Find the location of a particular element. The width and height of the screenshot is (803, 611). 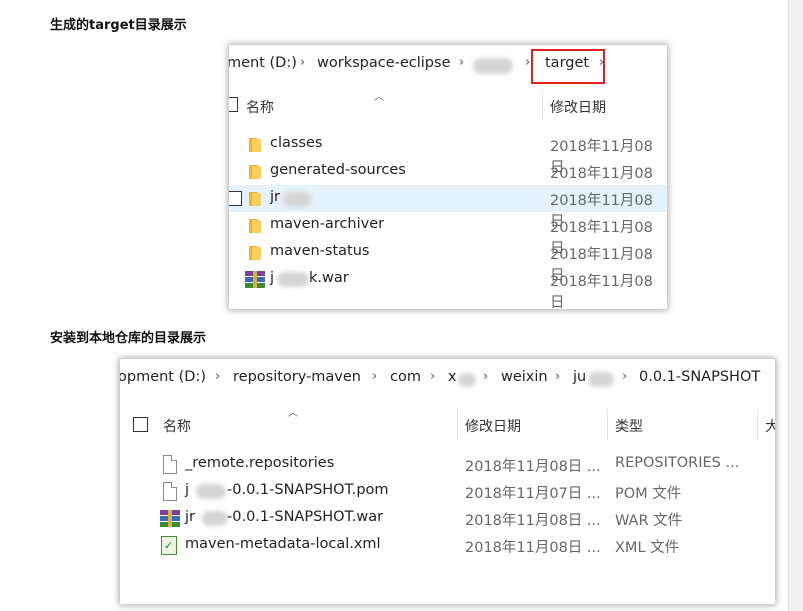

breadcrumb-x: x is located at coordinates (452, 377).